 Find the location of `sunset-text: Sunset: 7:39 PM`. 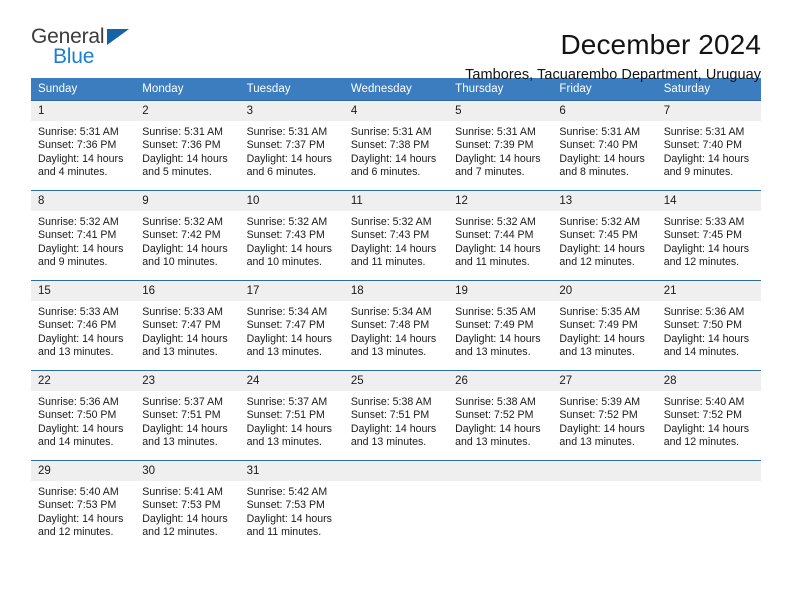

sunset-text: Sunset: 7:39 PM is located at coordinates (494, 145).